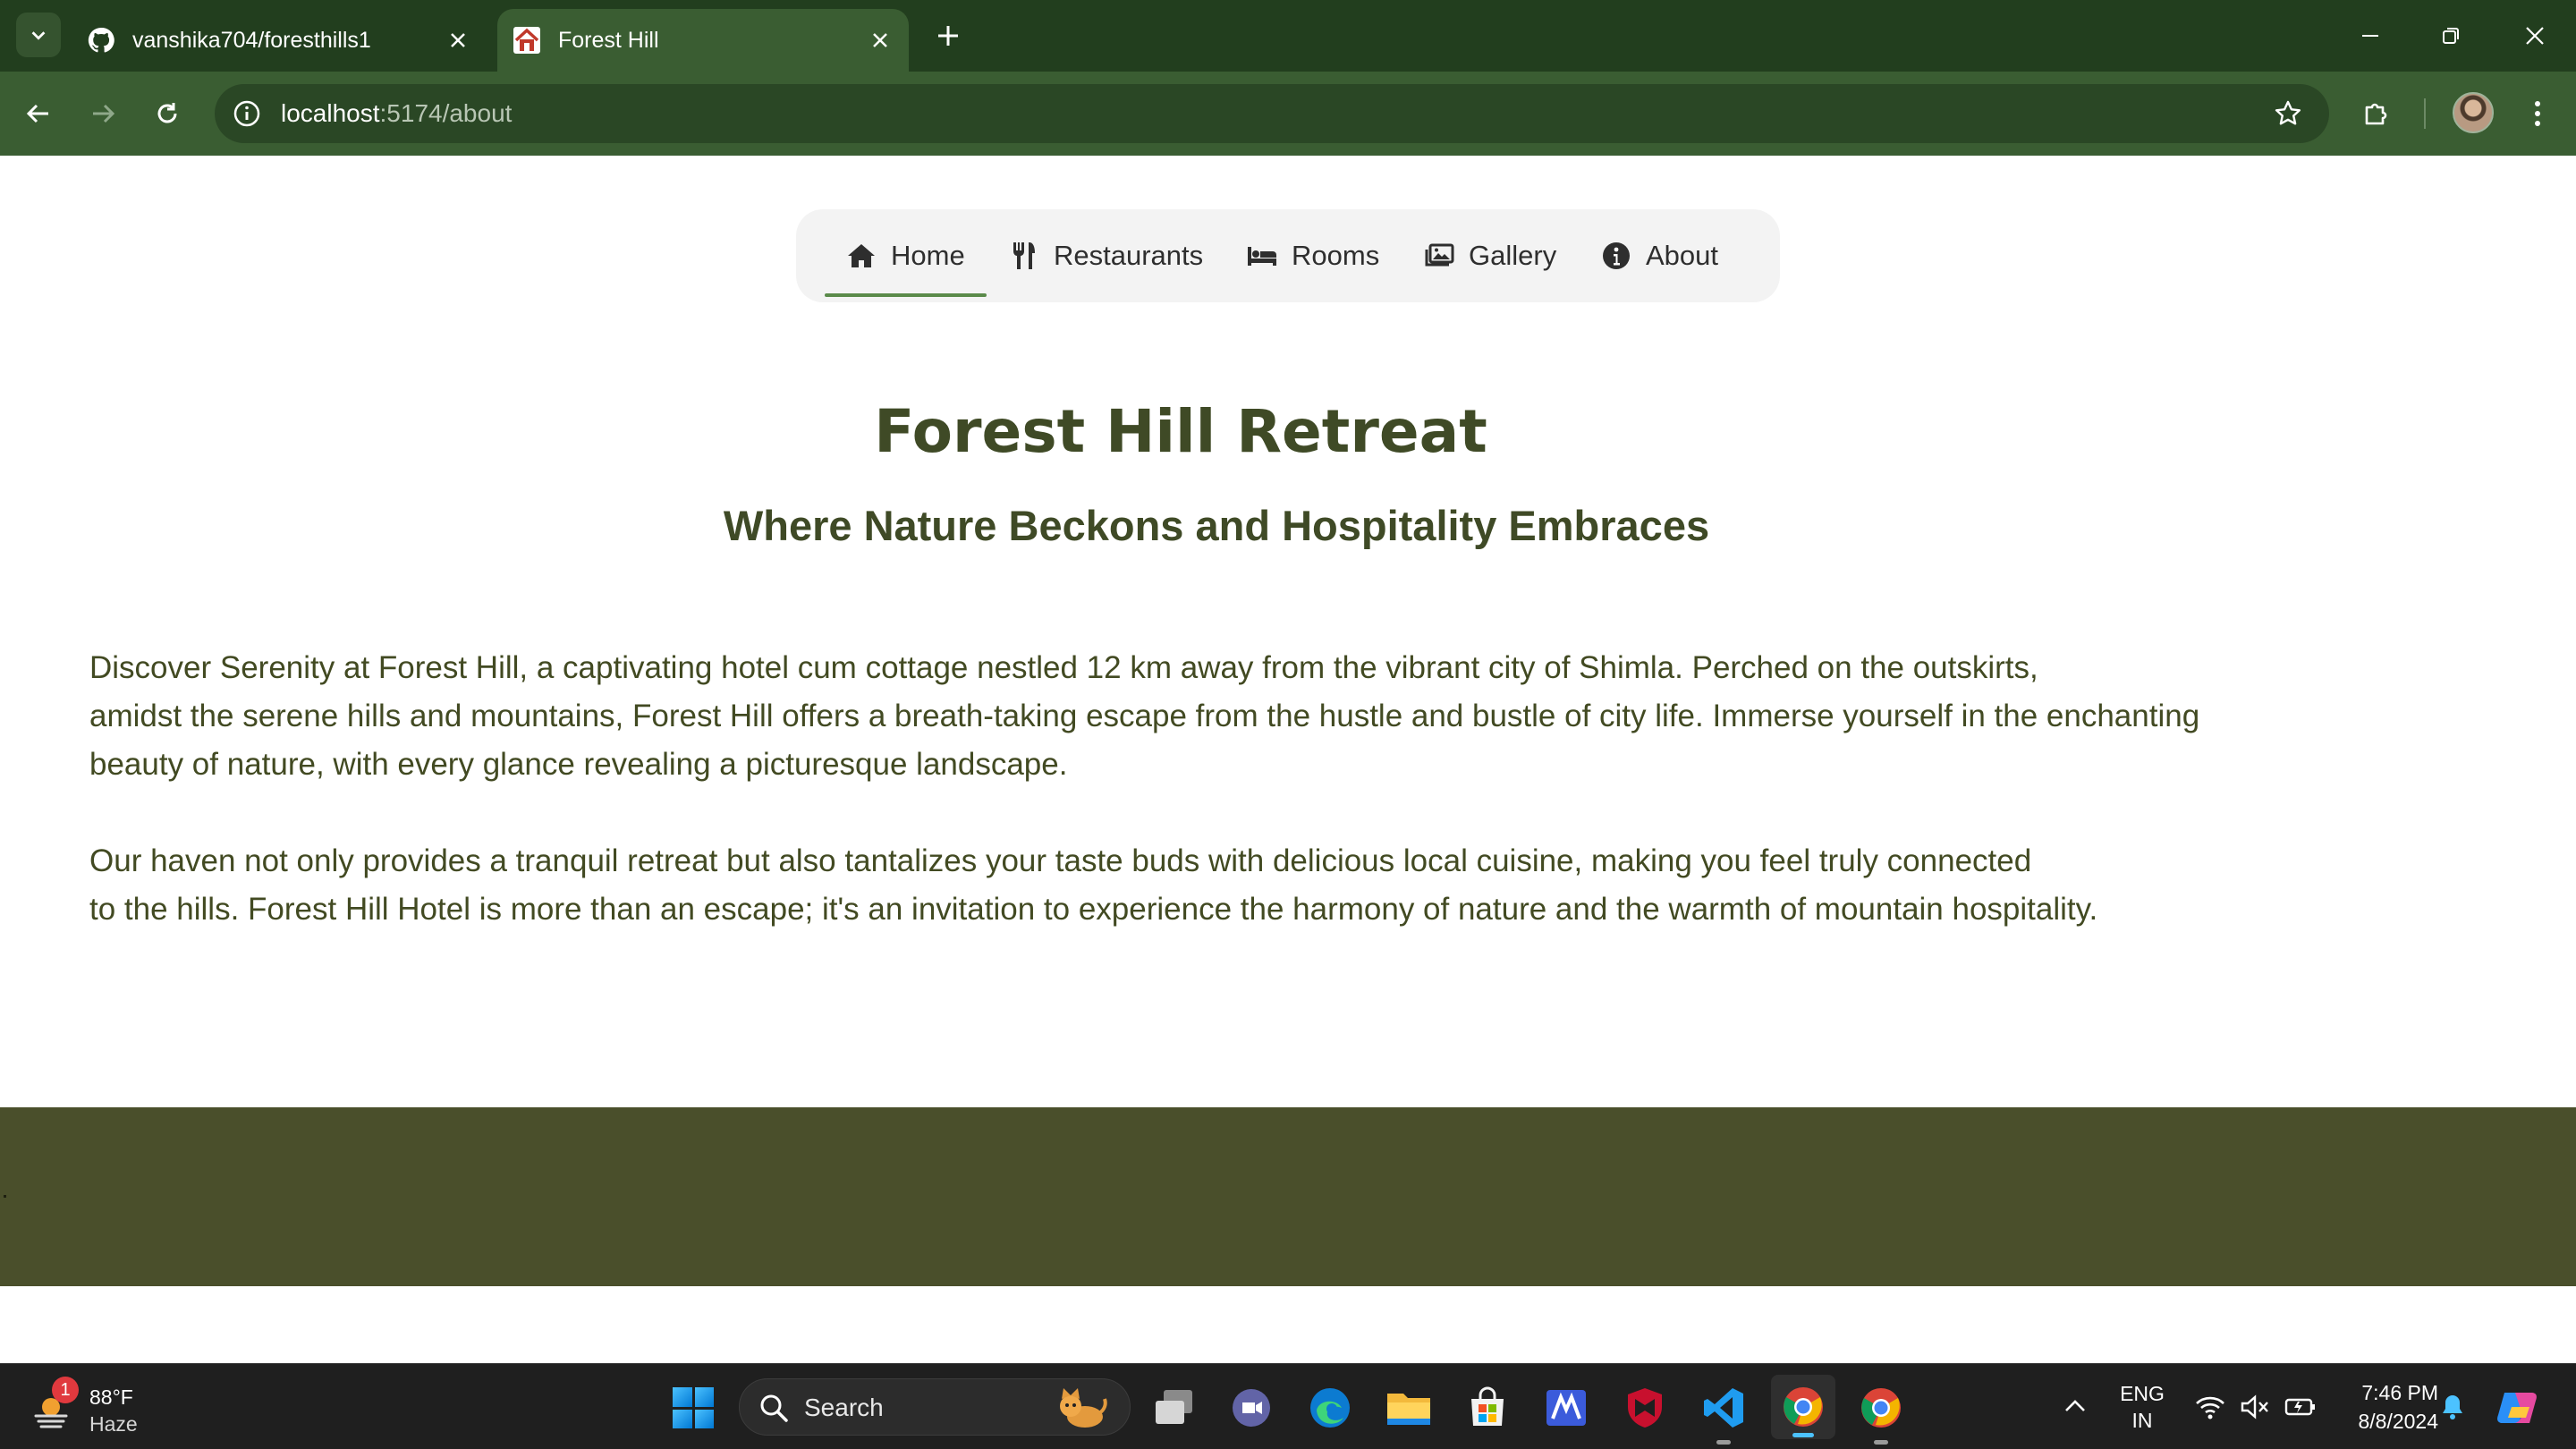 Image resolution: width=2576 pixels, height=1449 pixels. What do you see at coordinates (2425, 113) in the screenshot?
I see `toolbar-divider` at bounding box center [2425, 113].